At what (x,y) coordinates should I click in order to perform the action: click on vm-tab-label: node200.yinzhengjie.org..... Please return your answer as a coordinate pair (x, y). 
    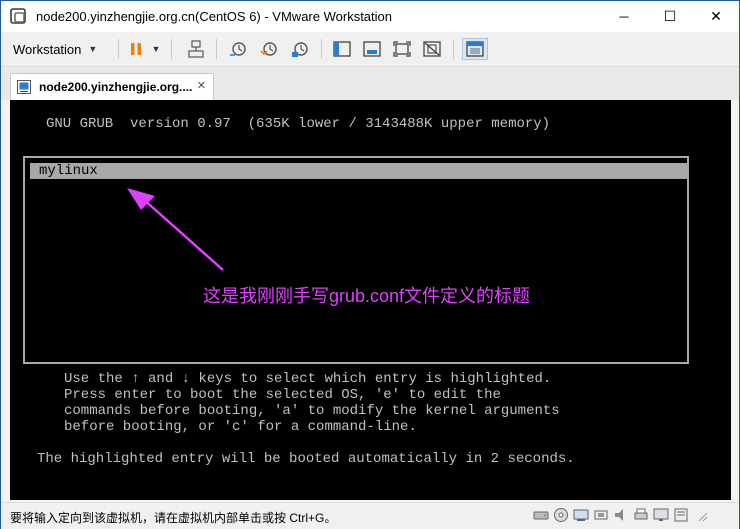
    Looking at the image, I should click on (116, 87).